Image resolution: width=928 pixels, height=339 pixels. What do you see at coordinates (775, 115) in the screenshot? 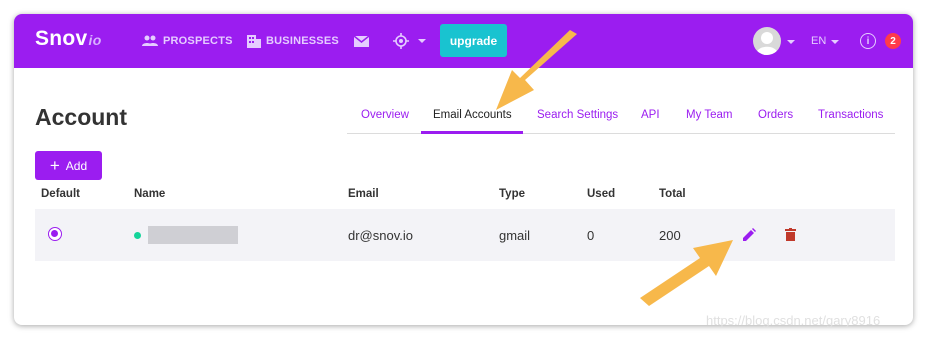
I see `tab-orders: Orders` at bounding box center [775, 115].